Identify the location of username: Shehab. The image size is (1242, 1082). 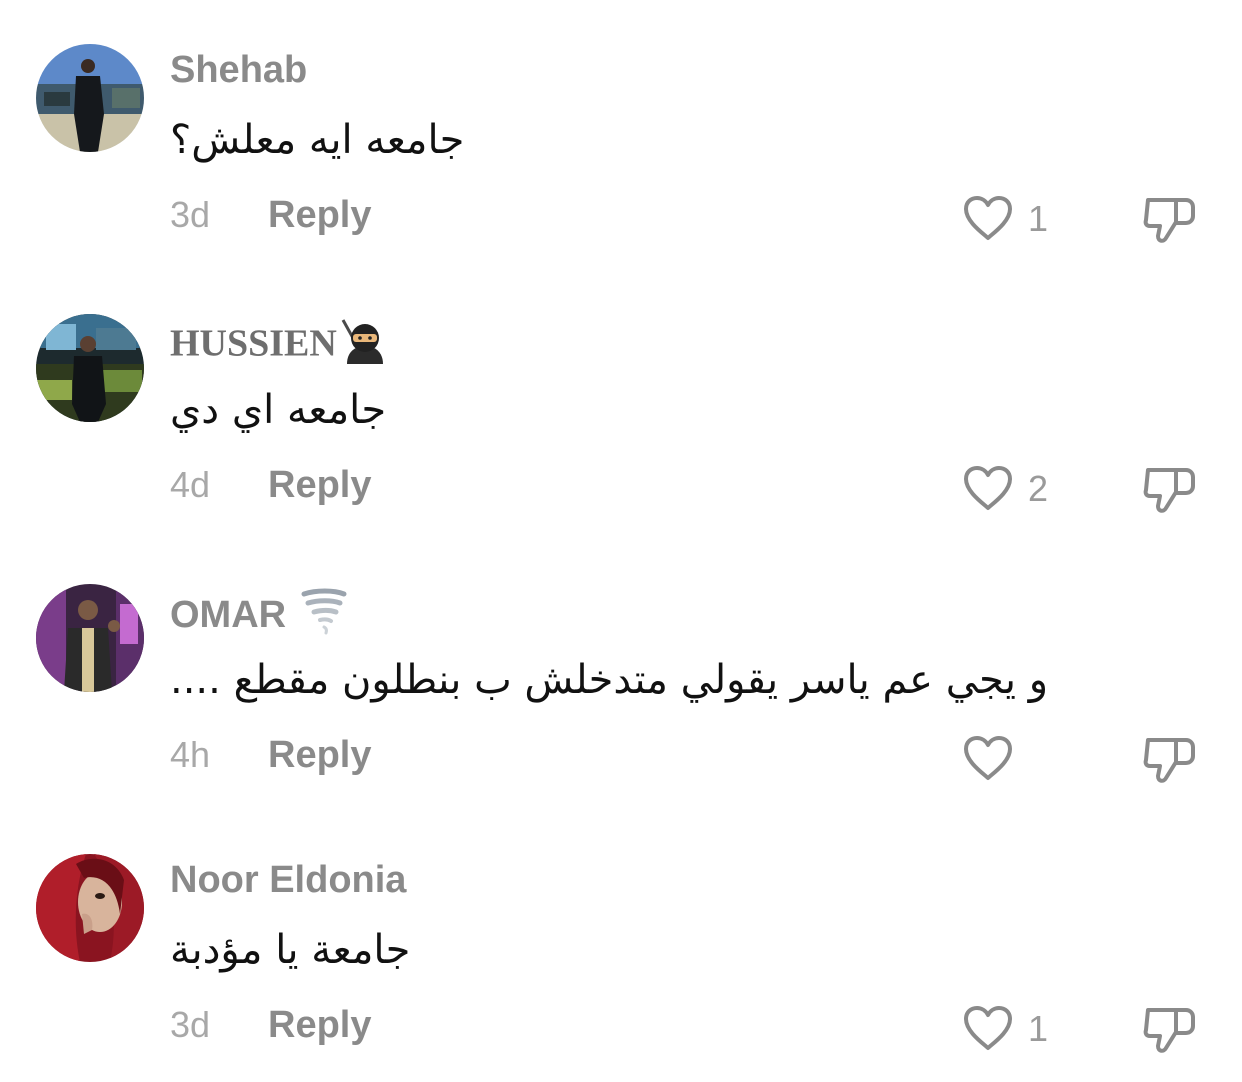
(238, 70).